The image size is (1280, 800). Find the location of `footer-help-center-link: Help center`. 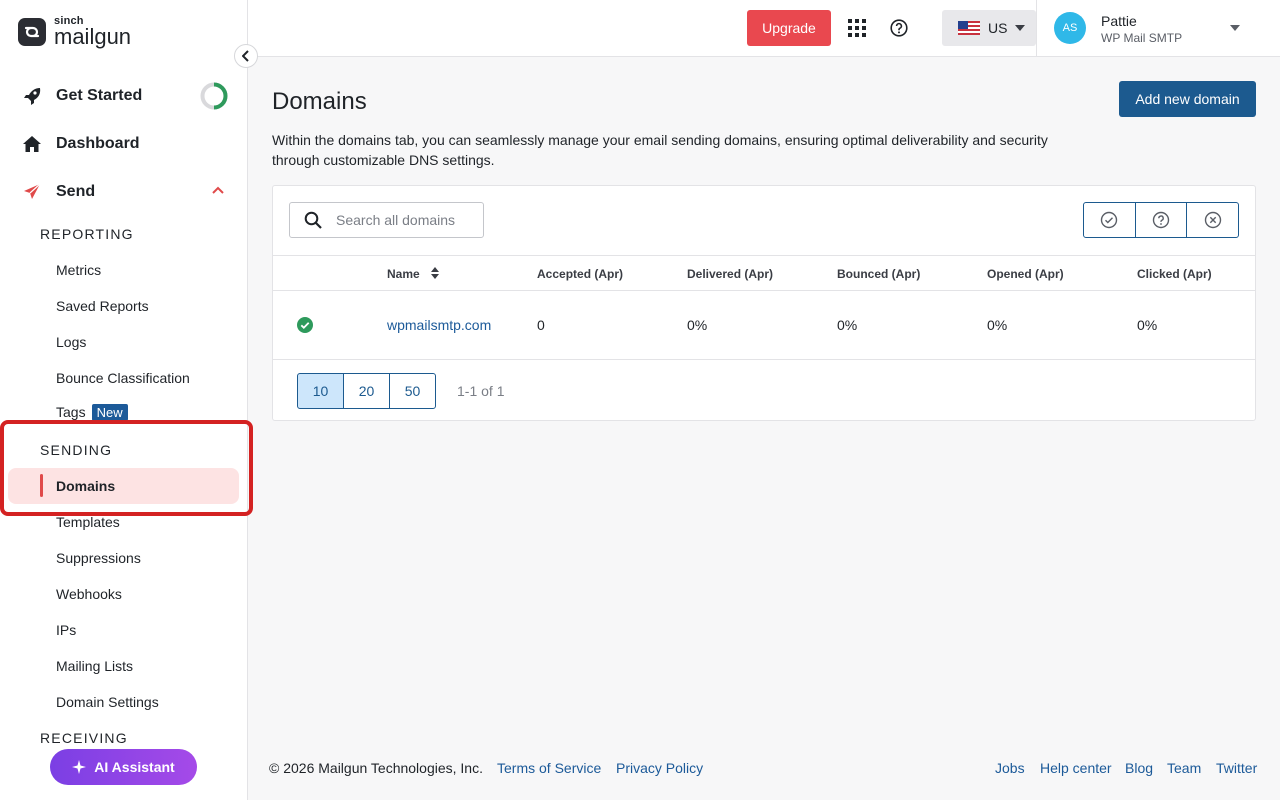

footer-help-center-link: Help center is located at coordinates (1076, 768).